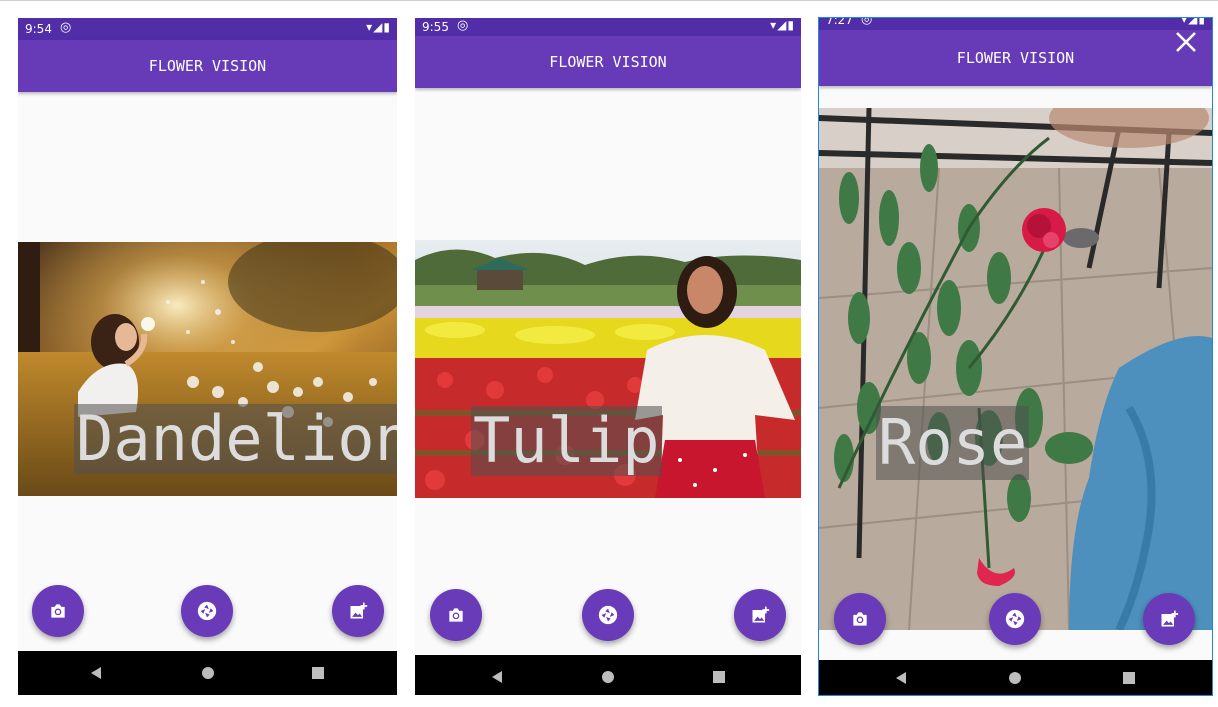 The image size is (1218, 707). I want to click on prediction-label: Dandelion, so click(235, 439).